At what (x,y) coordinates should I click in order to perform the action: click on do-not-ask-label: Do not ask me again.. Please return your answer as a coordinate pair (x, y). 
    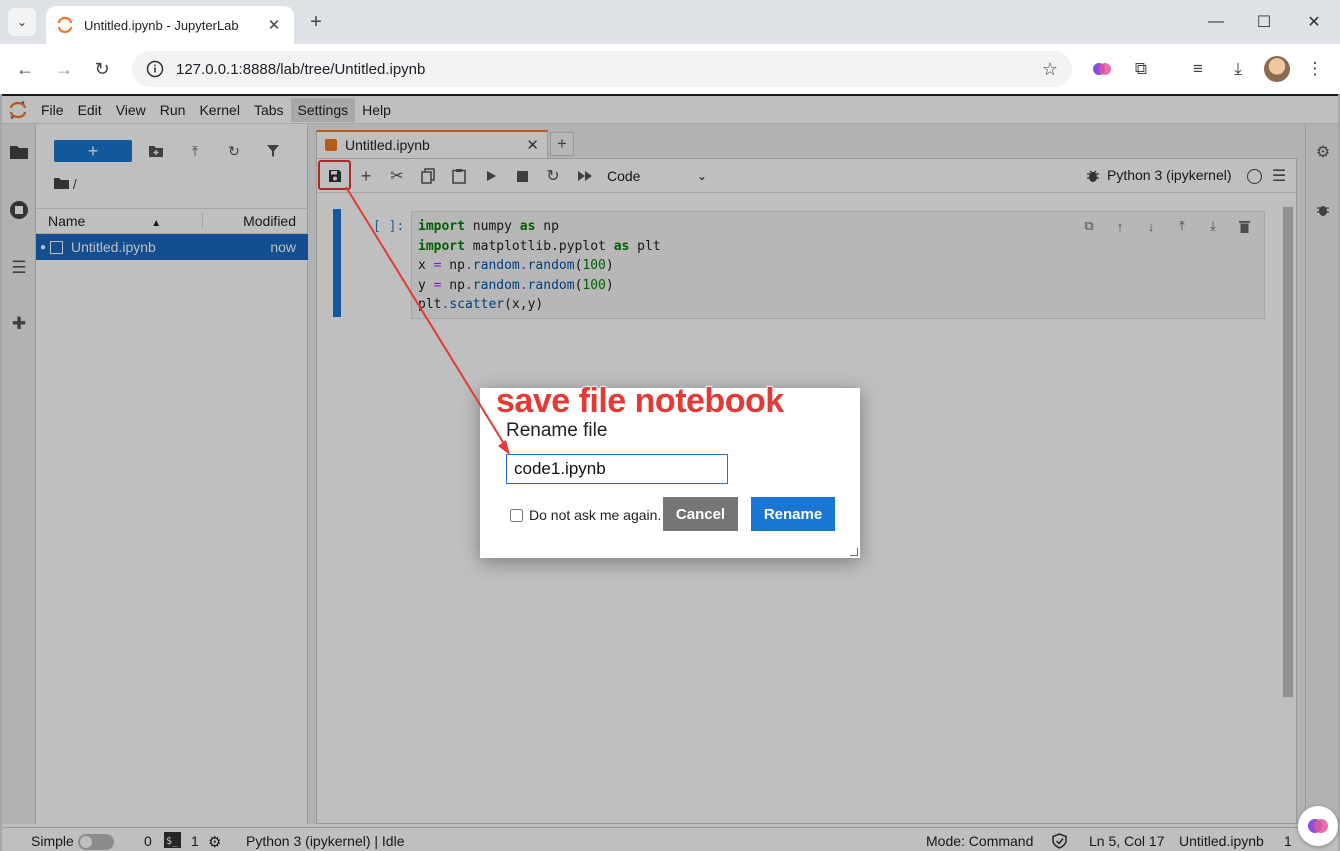
    Looking at the image, I should click on (595, 515).